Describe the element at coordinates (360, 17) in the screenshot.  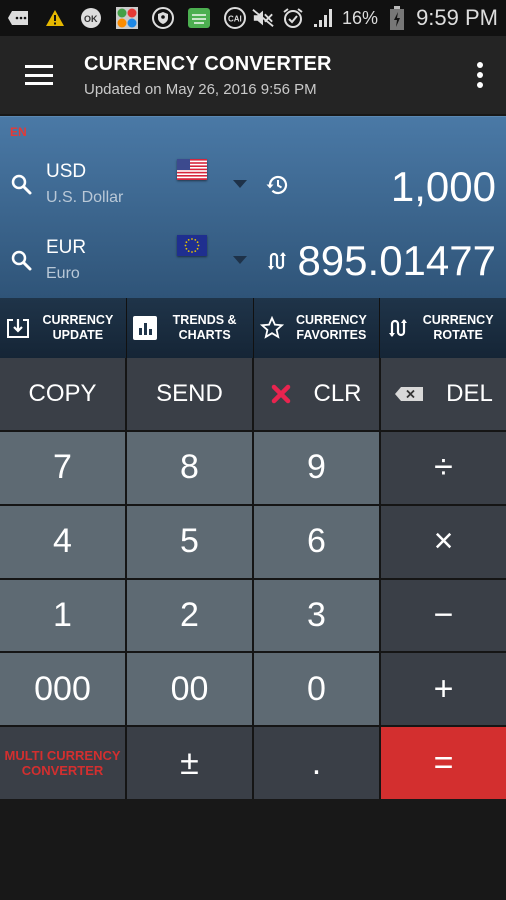
I see `battery-percent: 16%` at that location.